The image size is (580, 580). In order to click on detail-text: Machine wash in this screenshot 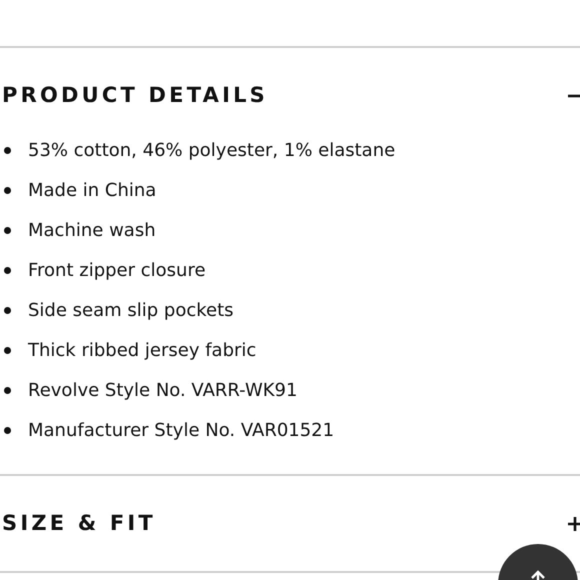, I will do `click(92, 230)`.